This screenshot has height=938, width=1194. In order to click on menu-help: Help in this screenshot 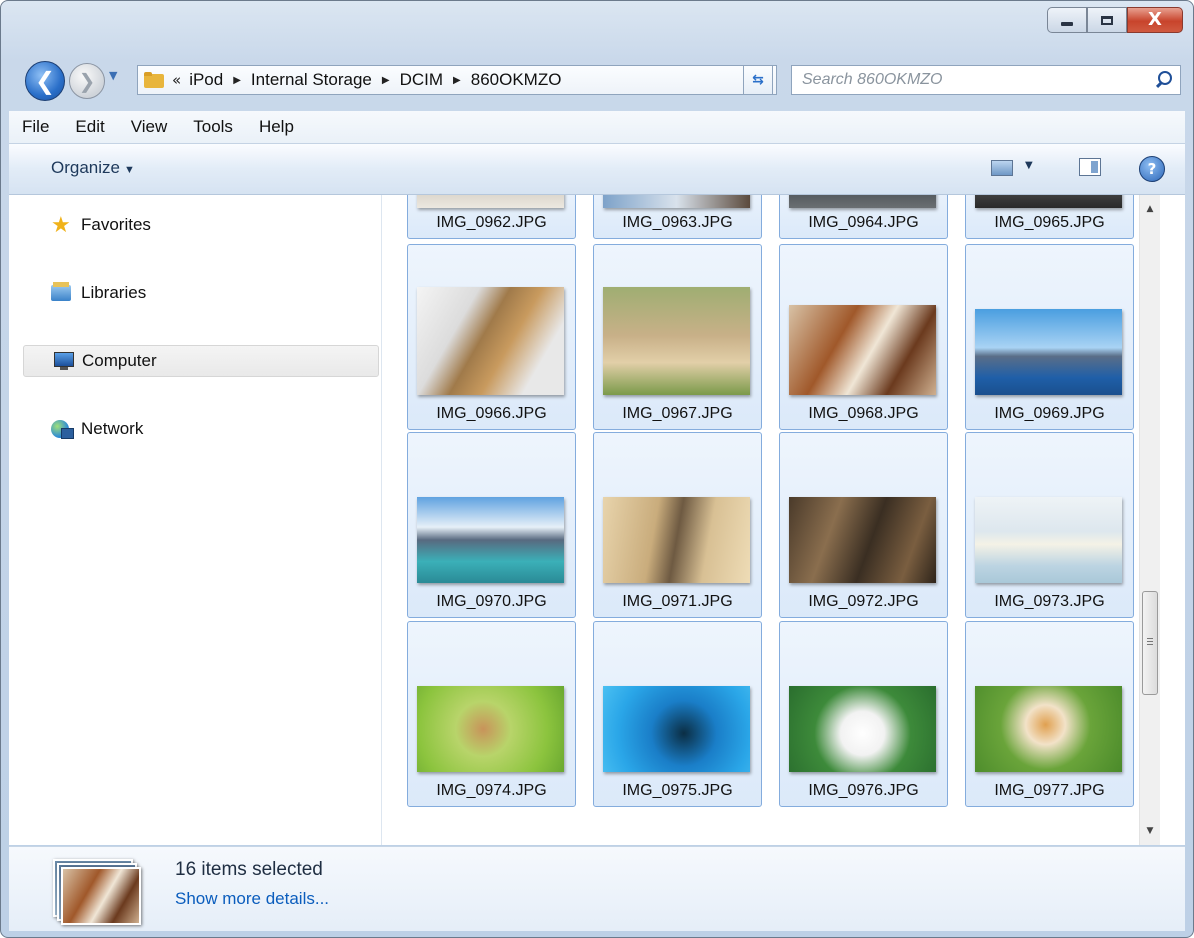, I will do `click(276, 127)`.